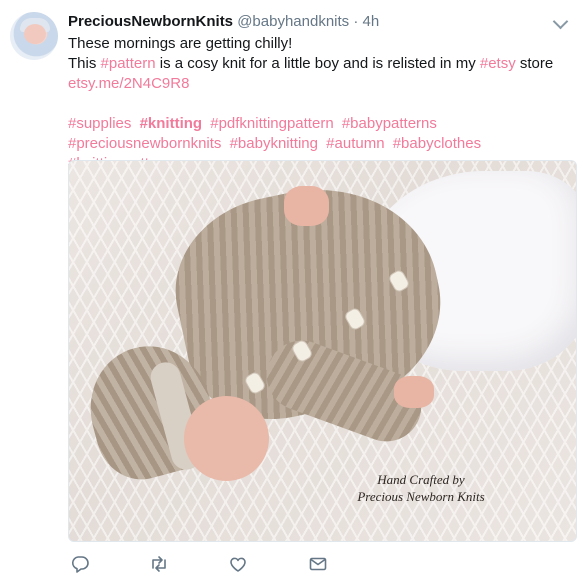  What do you see at coordinates (144, 143) in the screenshot?
I see `hashtag: #preciousnewbornknits` at bounding box center [144, 143].